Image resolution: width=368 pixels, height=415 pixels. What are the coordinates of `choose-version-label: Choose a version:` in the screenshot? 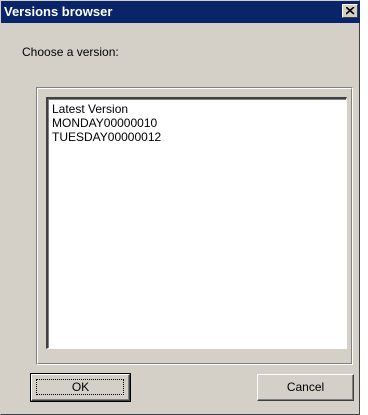 It's located at (70, 52).